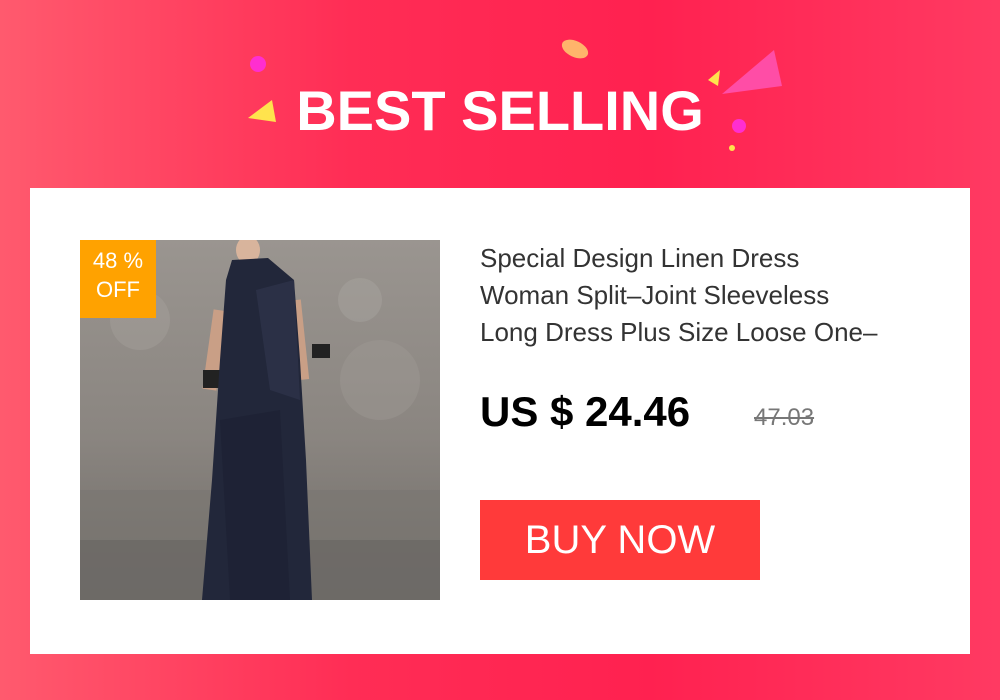 Image resolution: width=1000 pixels, height=700 pixels. Describe the element at coordinates (575, 49) in the screenshot. I see `confetti-oval-orange` at that location.